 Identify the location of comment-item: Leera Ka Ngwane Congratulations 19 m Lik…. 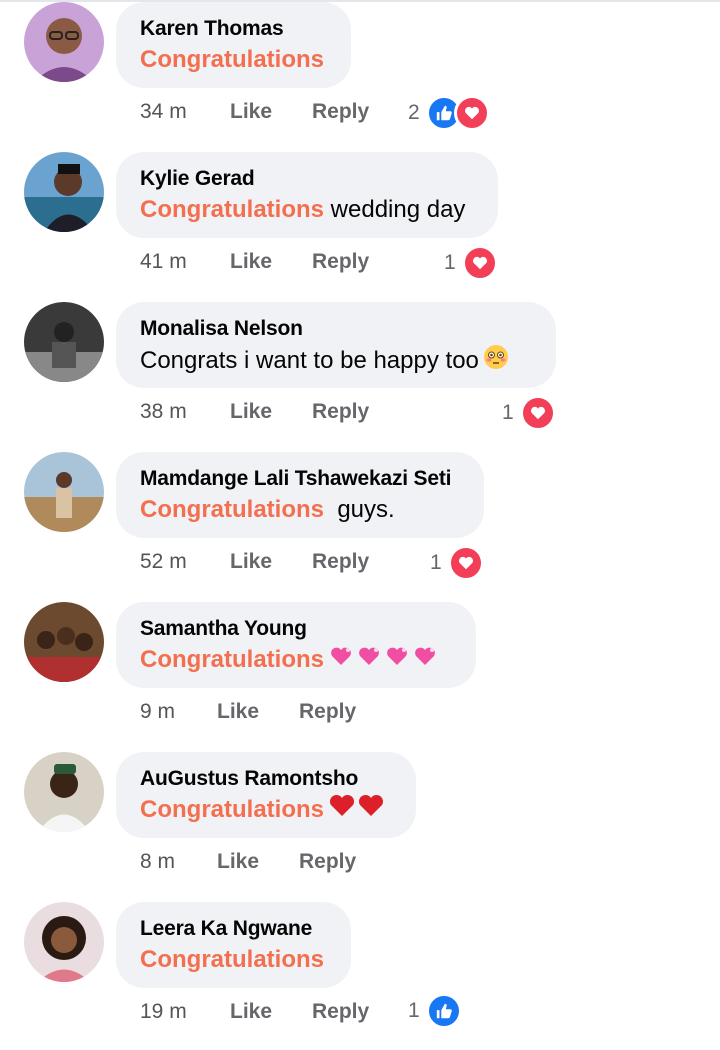
(360, 975).